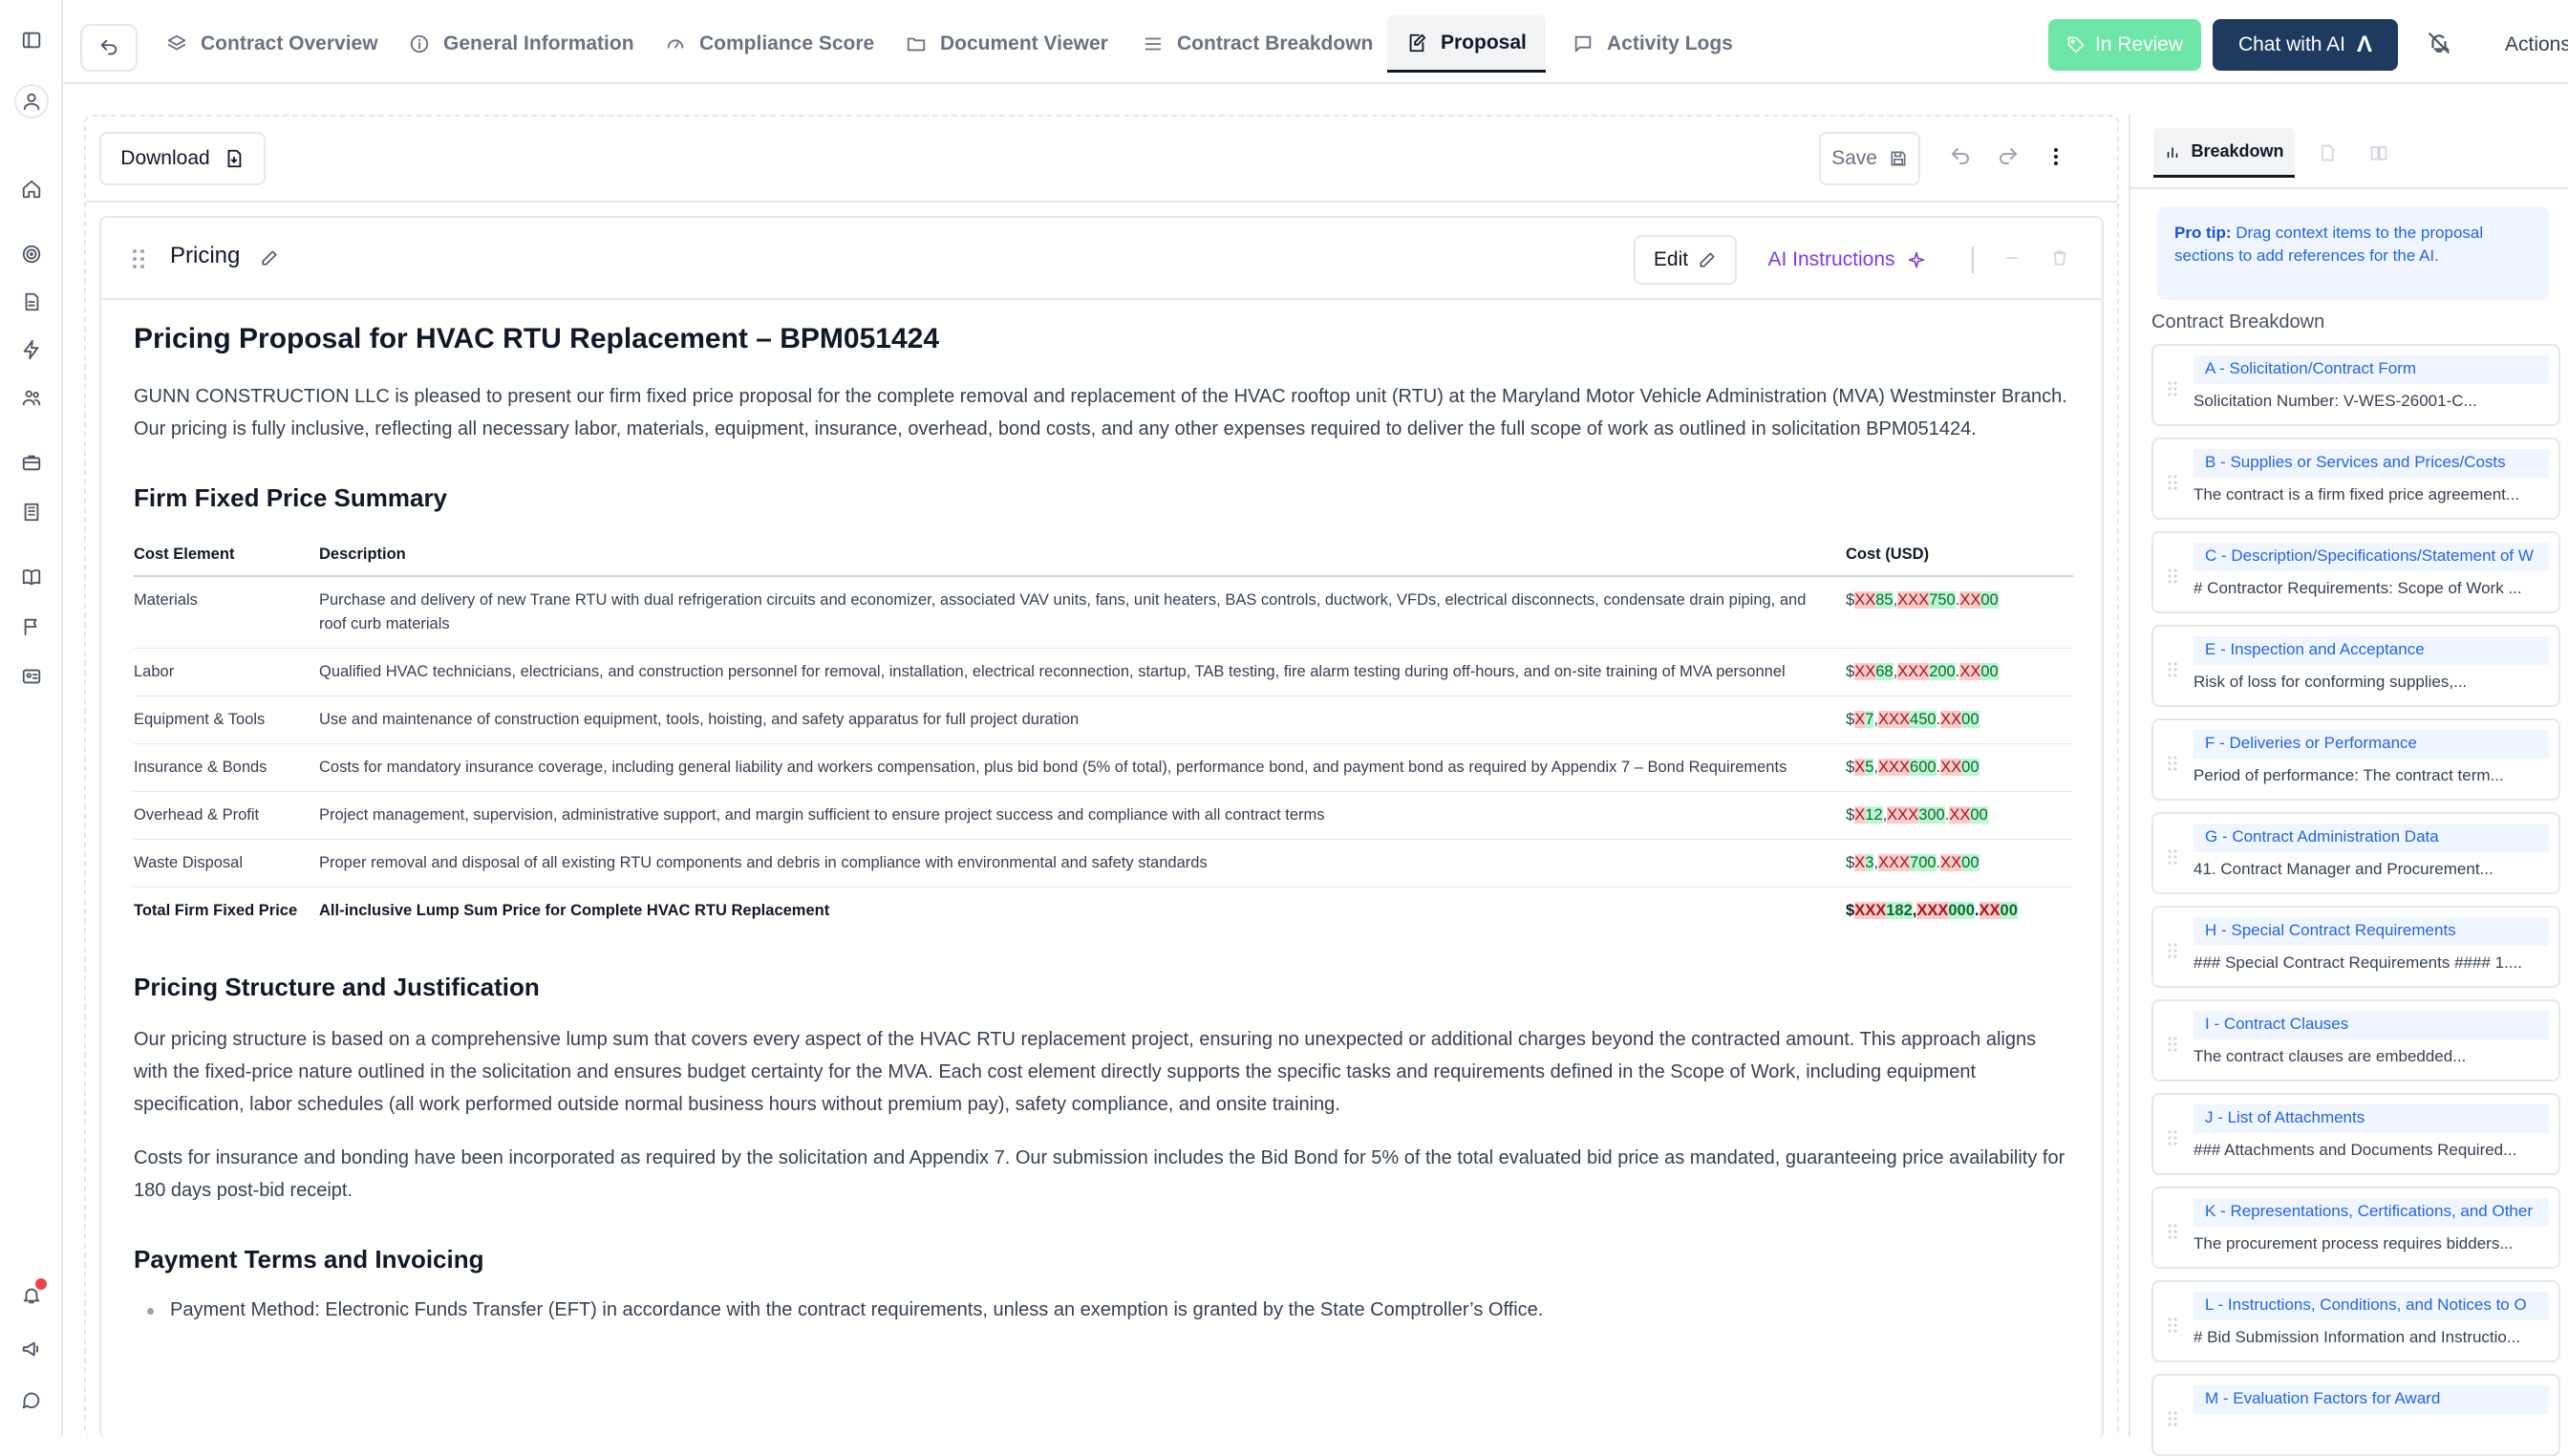  What do you see at coordinates (1671, 259) in the screenshot?
I see `edit-label: Edit` at bounding box center [1671, 259].